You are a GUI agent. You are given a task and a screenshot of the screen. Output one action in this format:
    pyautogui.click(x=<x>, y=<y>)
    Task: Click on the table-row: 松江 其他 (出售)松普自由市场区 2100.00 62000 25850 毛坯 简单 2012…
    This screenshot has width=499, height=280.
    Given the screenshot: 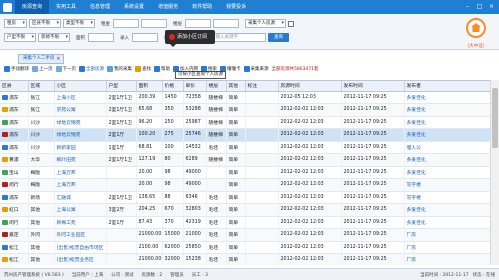 What is the action you would take?
    pyautogui.click(x=245, y=247)
    